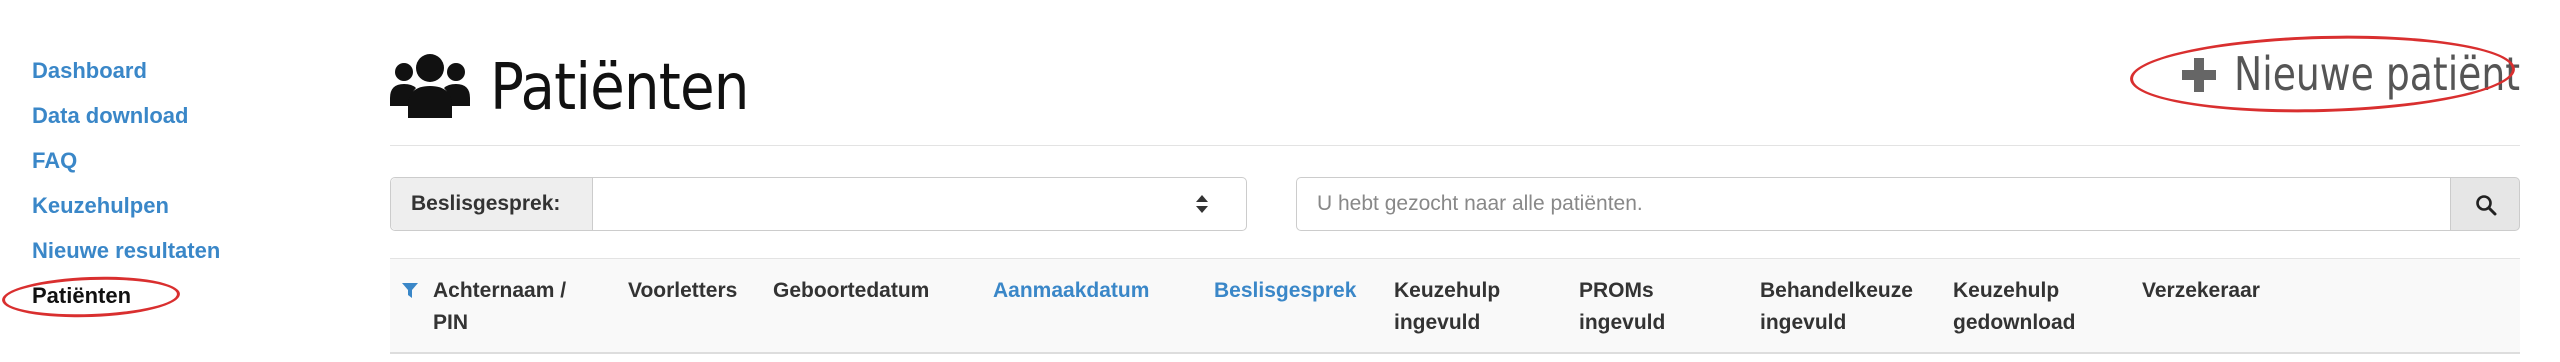 The height and width of the screenshot is (362, 2560). I want to click on column-header-achternaam: Achternaam / PIN, so click(500, 306).